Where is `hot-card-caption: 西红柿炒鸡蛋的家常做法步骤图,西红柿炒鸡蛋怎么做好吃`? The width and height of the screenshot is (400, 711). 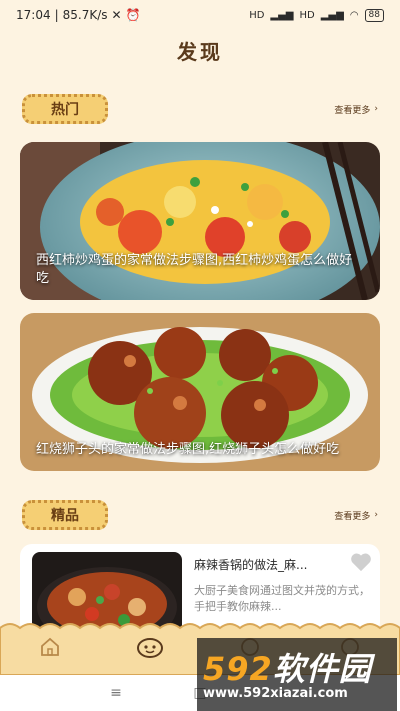 hot-card-caption: 西红柿炒鸡蛋的家常做法步骤图,西红柿炒鸡蛋怎么做好吃 is located at coordinates (194, 269).